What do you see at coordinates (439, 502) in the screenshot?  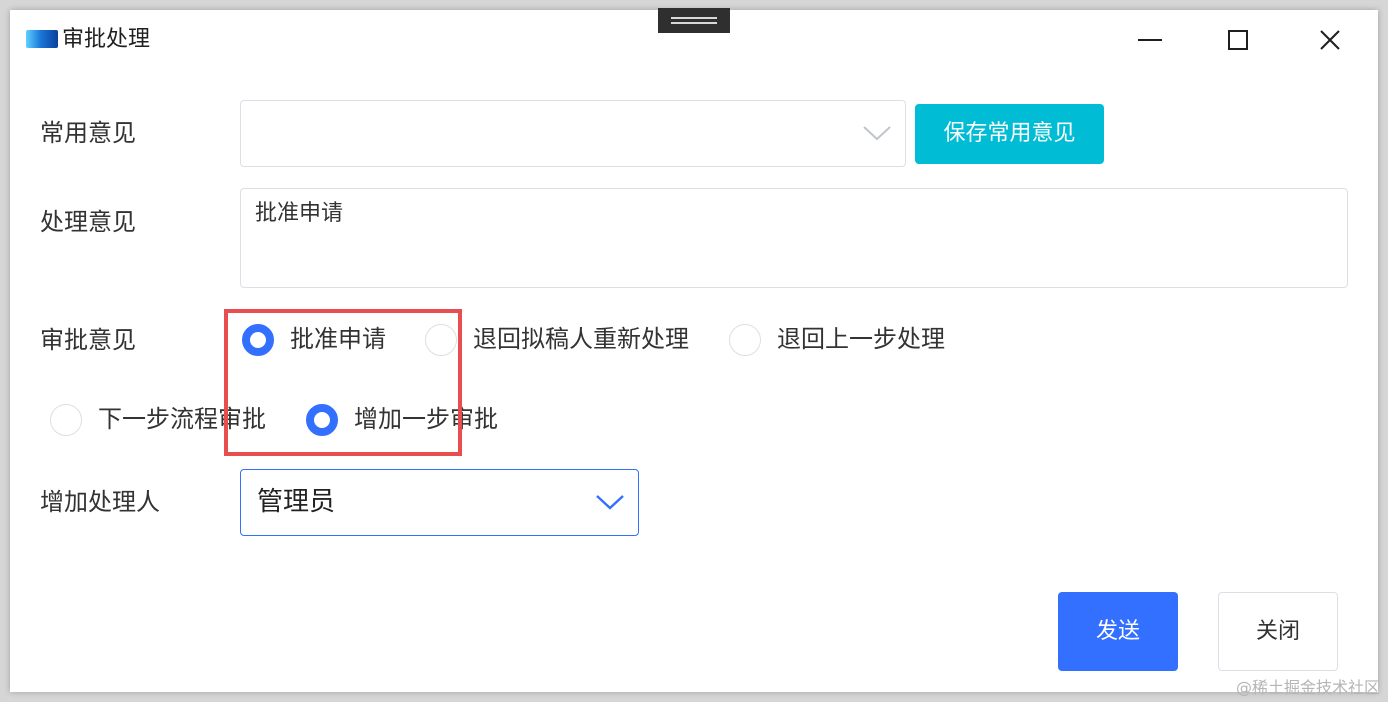 I see `add-handler-select: 管理员` at bounding box center [439, 502].